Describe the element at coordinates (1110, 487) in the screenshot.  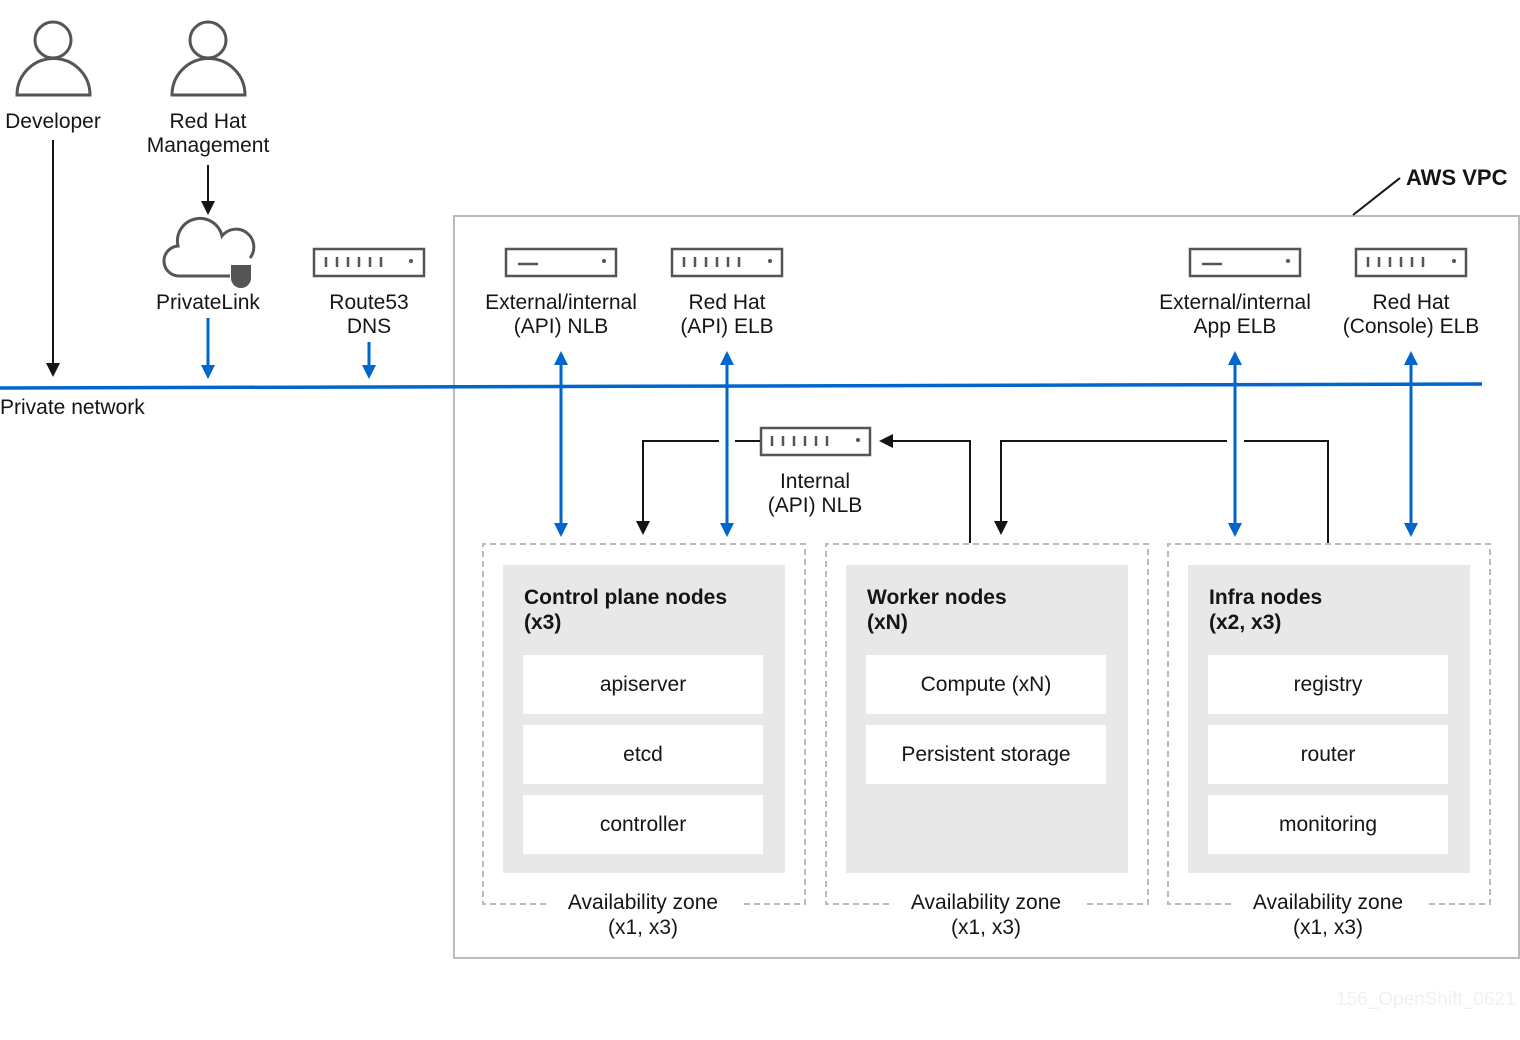
I see `infra-to-worker-arrow` at that location.